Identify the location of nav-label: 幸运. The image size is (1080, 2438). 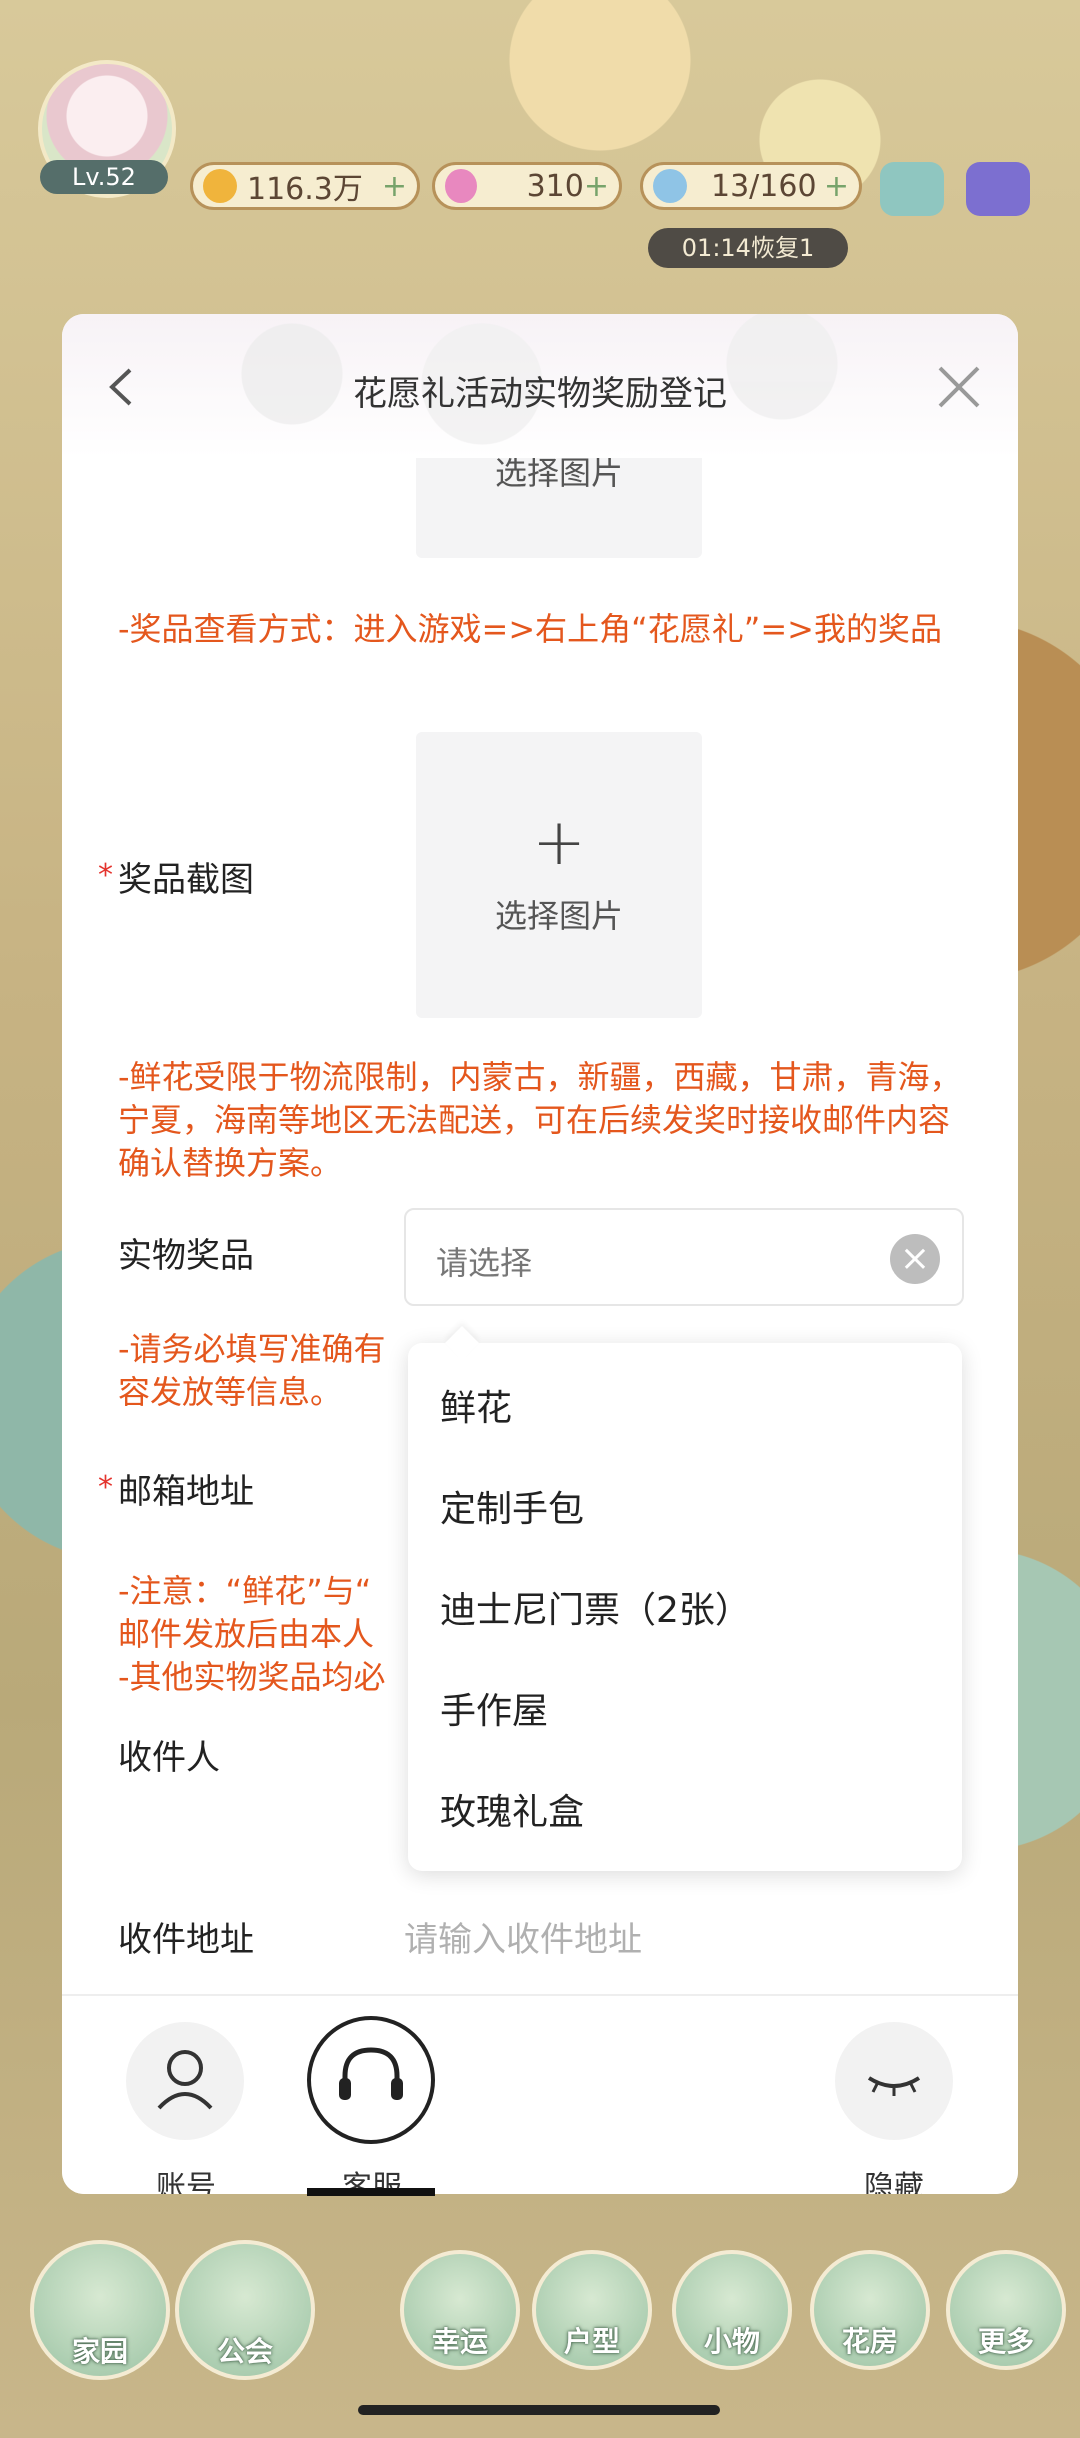
(459, 2341).